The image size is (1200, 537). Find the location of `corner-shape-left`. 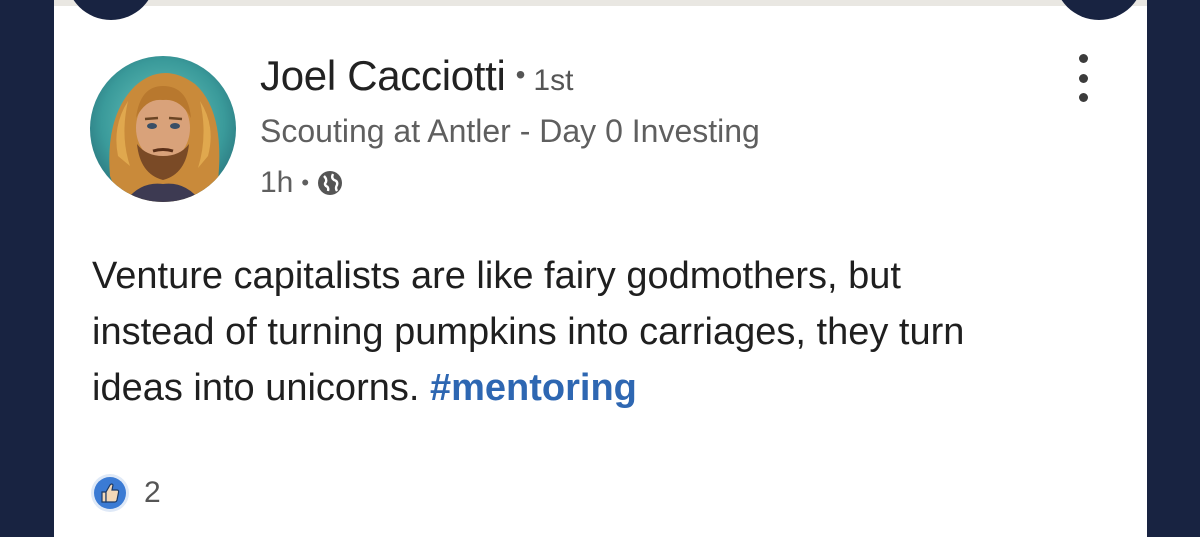

corner-shape-left is located at coordinates (111, 10).